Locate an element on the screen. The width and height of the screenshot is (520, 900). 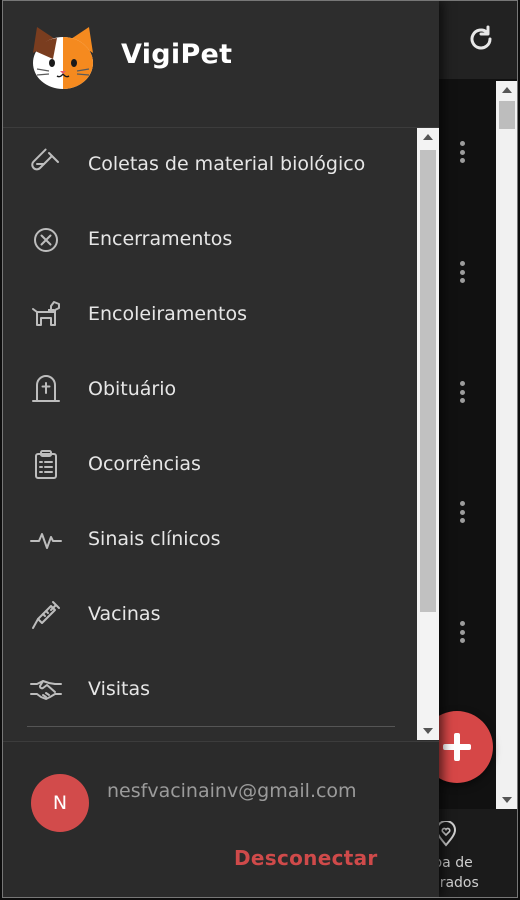
menu-item-coletas: Coletas de material biológico is located at coordinates (209, 165).